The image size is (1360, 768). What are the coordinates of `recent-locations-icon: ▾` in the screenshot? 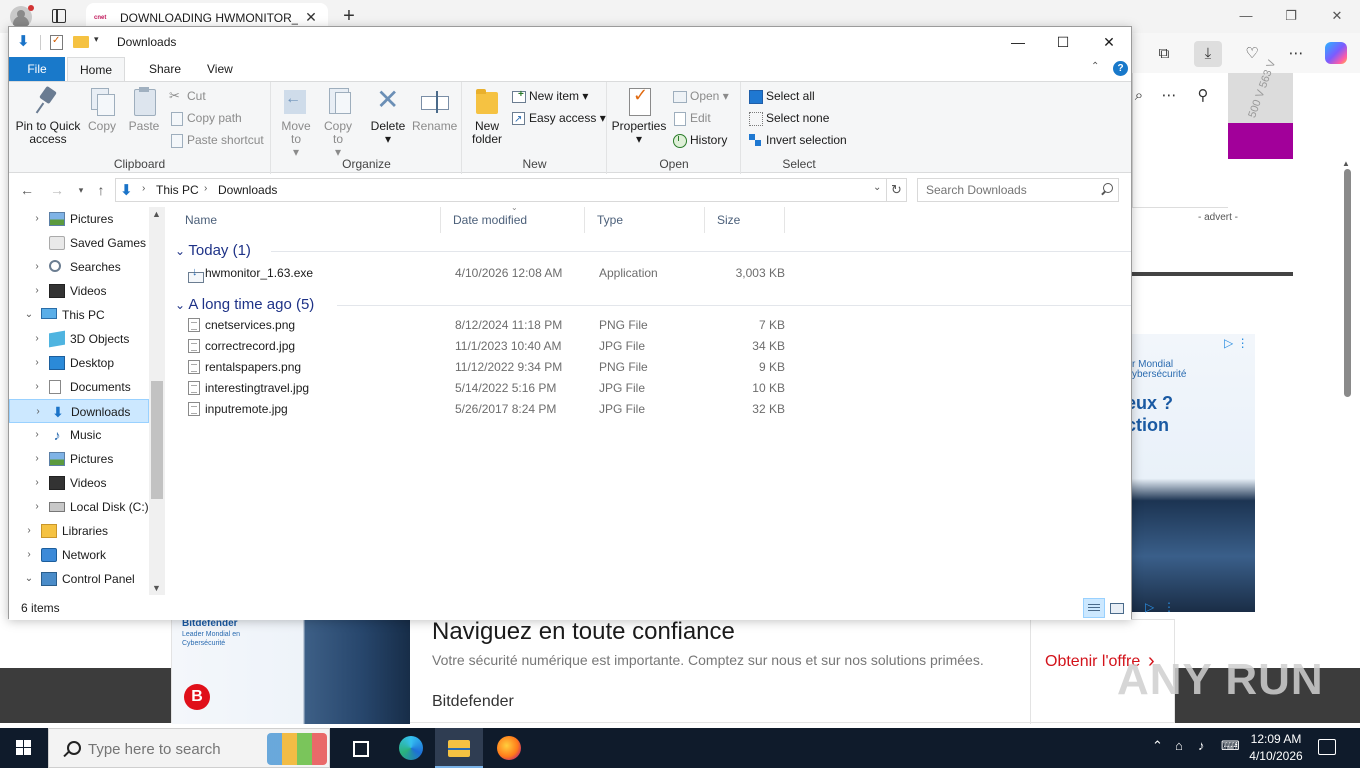 It's located at (81, 190).